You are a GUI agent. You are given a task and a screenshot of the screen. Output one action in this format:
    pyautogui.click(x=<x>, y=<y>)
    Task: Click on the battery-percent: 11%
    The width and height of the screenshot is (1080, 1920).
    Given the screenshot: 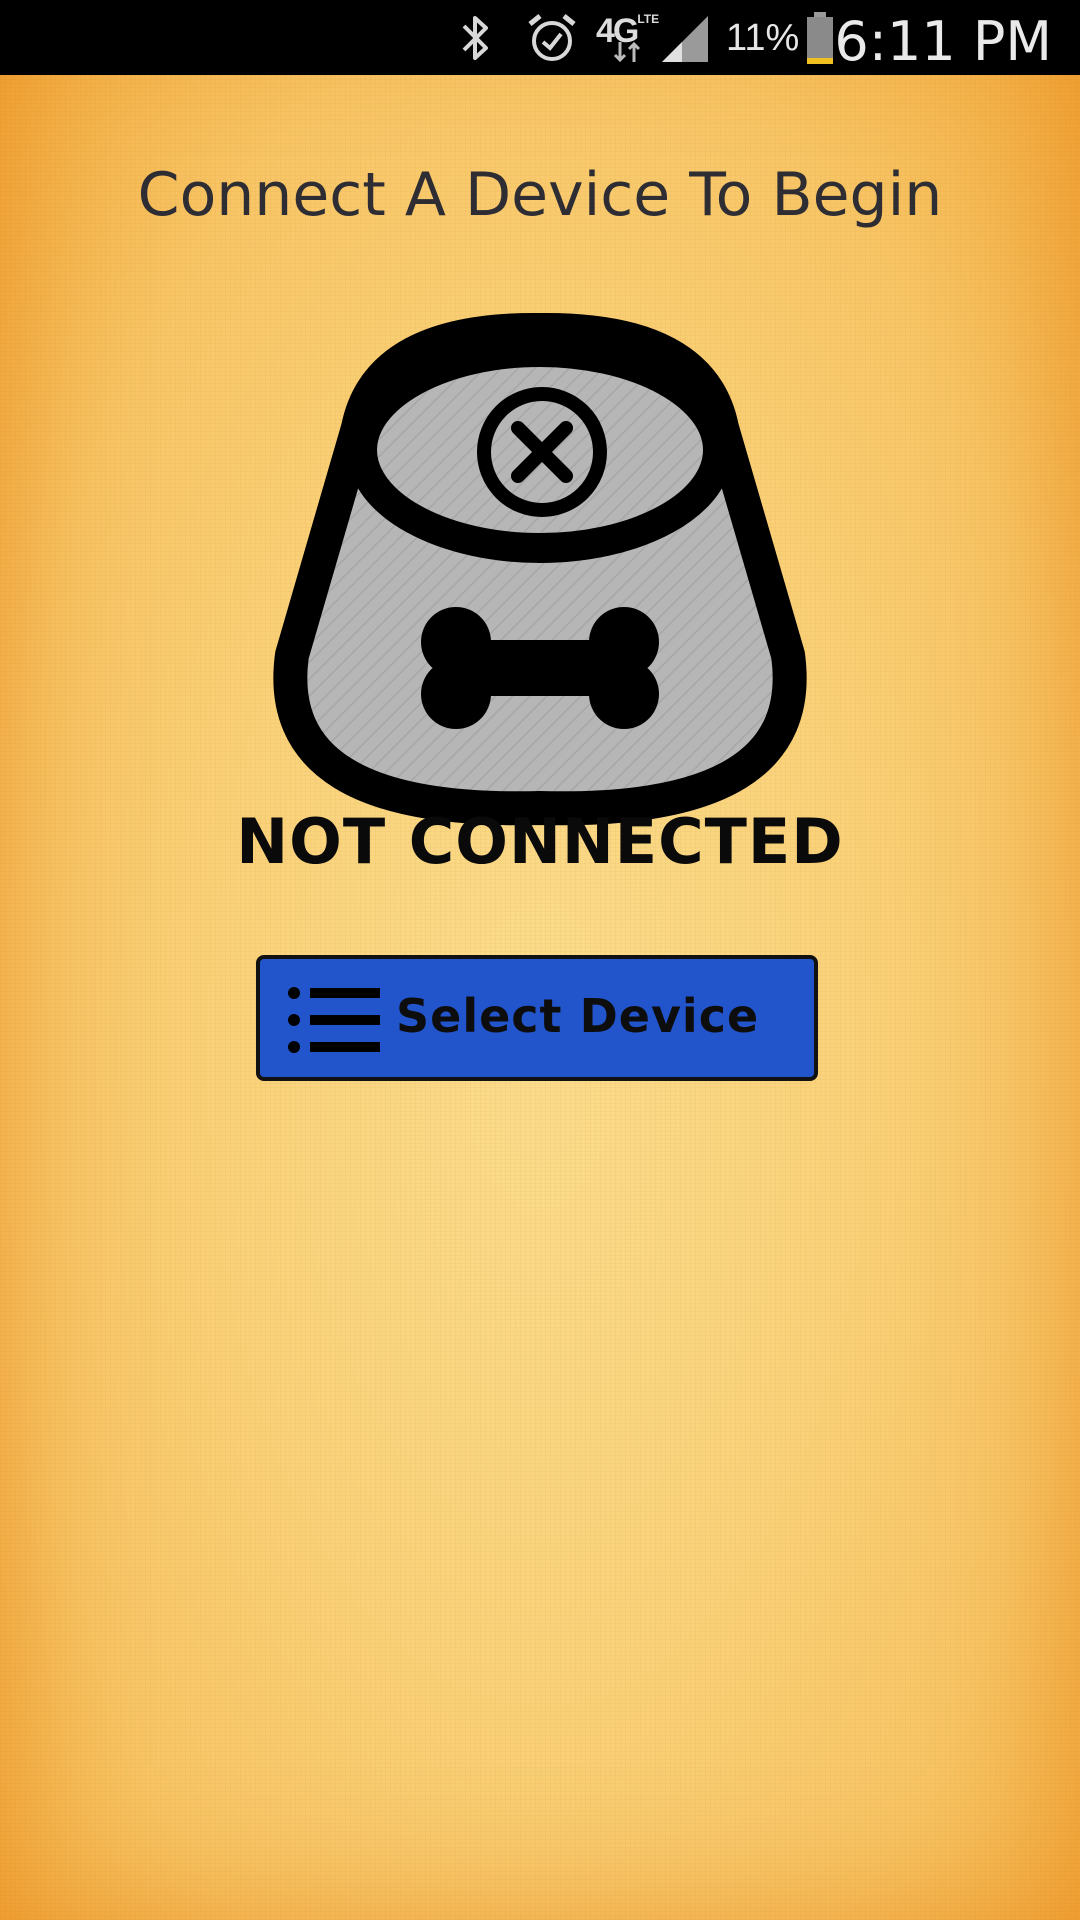 What is the action you would take?
    pyautogui.click(x=763, y=38)
    